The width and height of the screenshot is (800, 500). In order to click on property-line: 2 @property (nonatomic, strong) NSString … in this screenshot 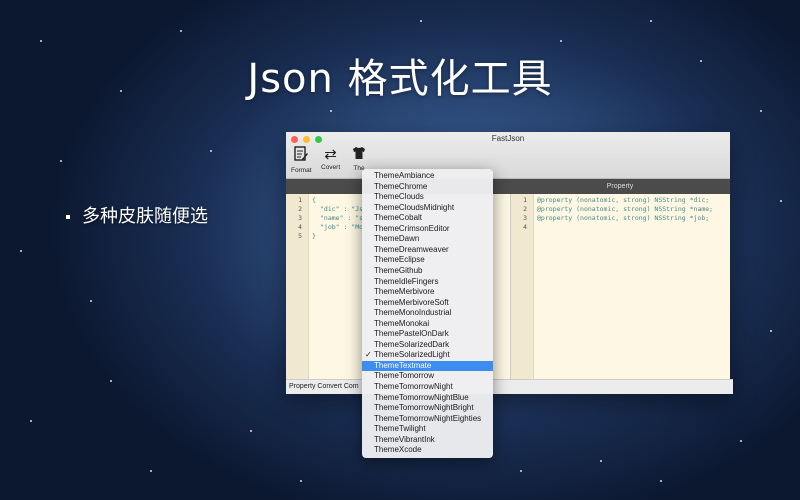, I will do `click(618, 209)`.